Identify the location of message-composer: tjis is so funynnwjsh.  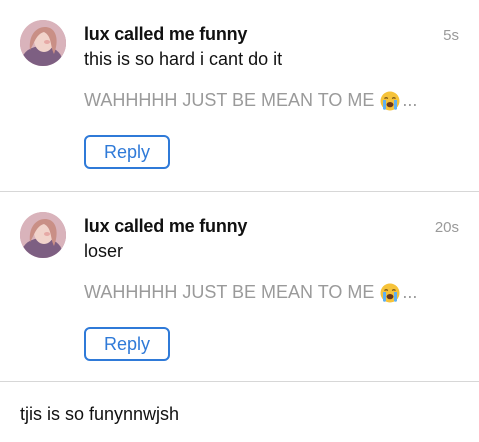
(239, 412).